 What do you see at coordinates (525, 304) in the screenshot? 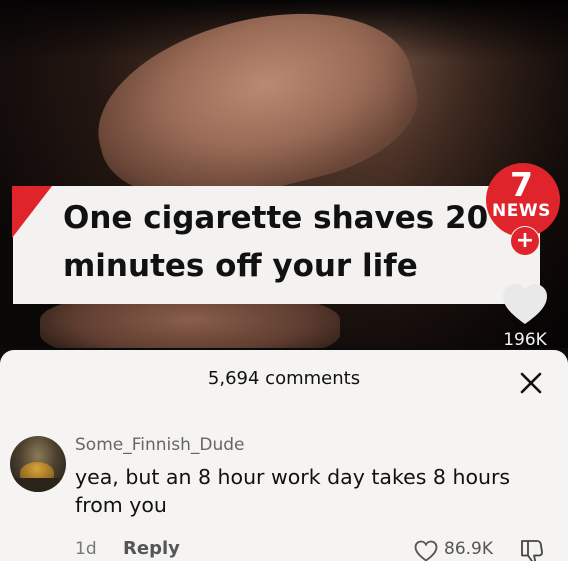
I see `heart-icon` at bounding box center [525, 304].